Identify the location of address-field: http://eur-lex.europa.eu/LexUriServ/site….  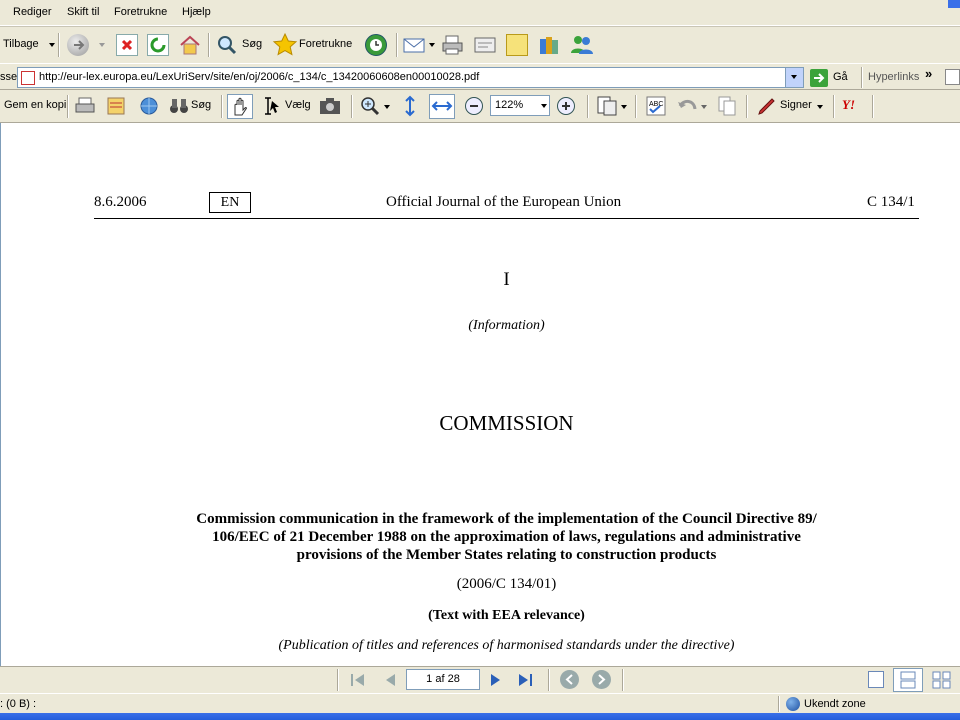
(410, 77).